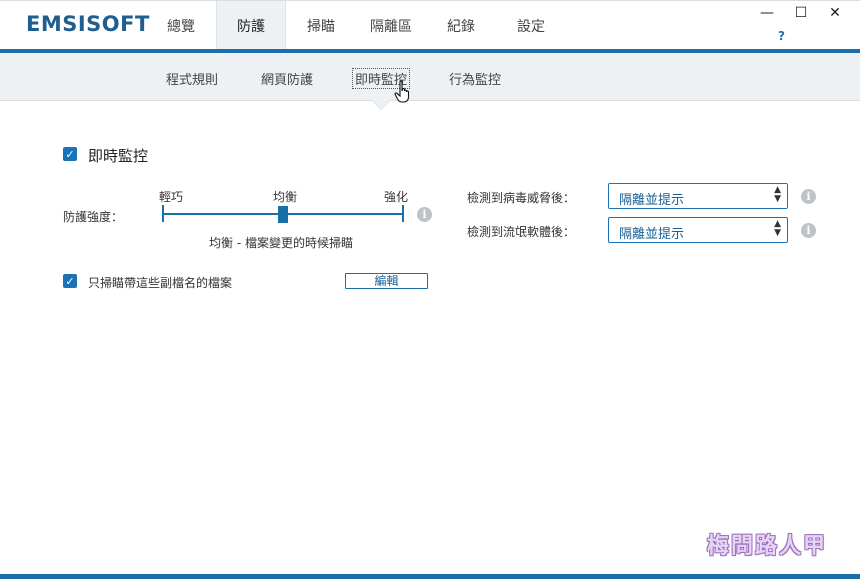 Image resolution: width=860 pixels, height=579 pixels. Describe the element at coordinates (381, 104) in the screenshot. I see `active-notch` at that location.